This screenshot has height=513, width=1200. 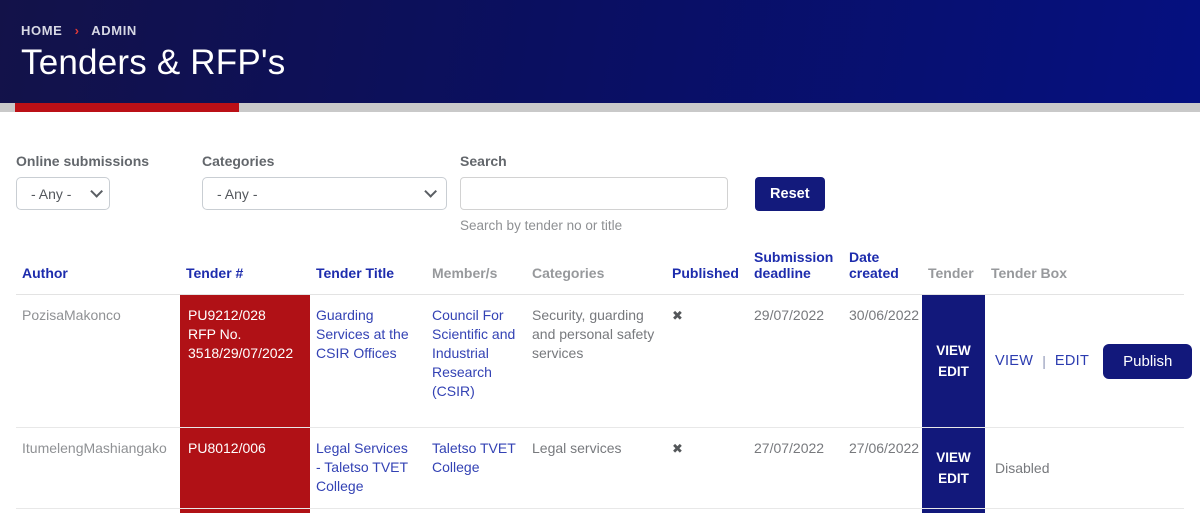 I want to click on online-submissions-filter: Online submissions - Any -, so click(x=82, y=181).